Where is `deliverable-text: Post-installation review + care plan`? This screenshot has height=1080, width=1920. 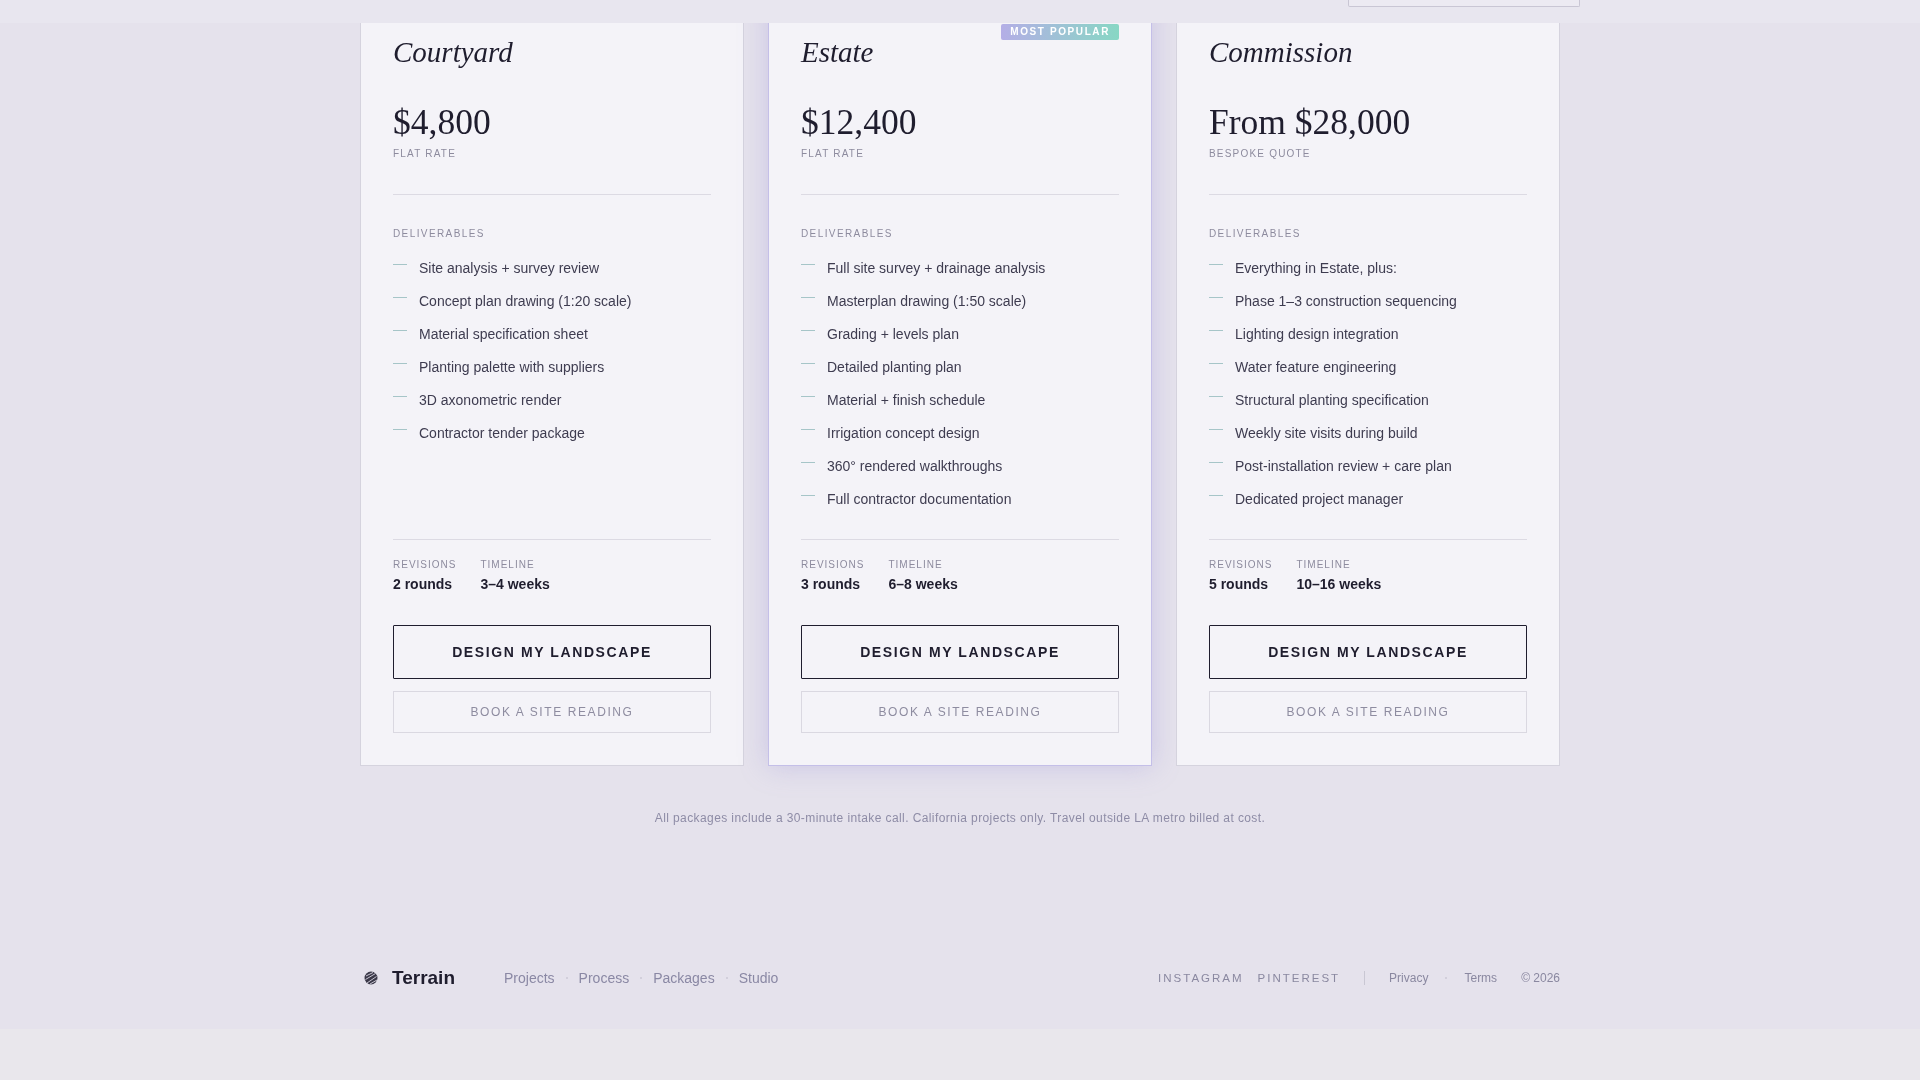 deliverable-text: Post-installation review + care plan is located at coordinates (1343, 466).